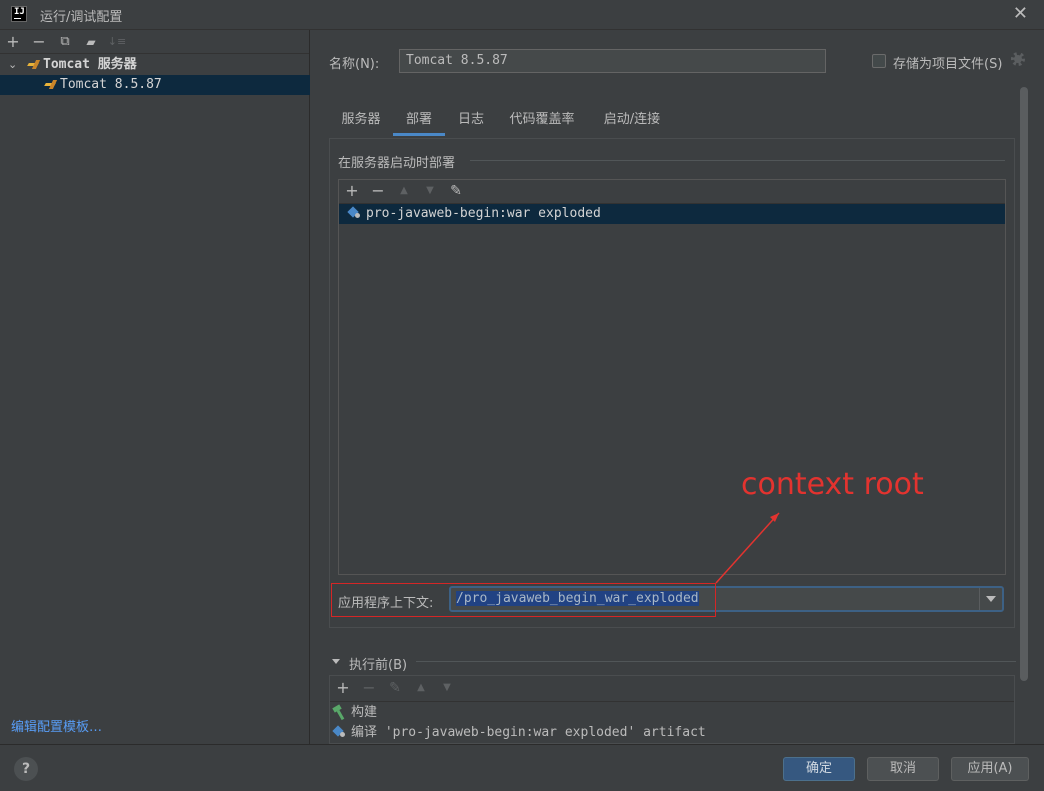 Image resolution: width=1044 pixels, height=791 pixels. What do you see at coordinates (26, 769) in the screenshot?
I see `help-button: ?` at bounding box center [26, 769].